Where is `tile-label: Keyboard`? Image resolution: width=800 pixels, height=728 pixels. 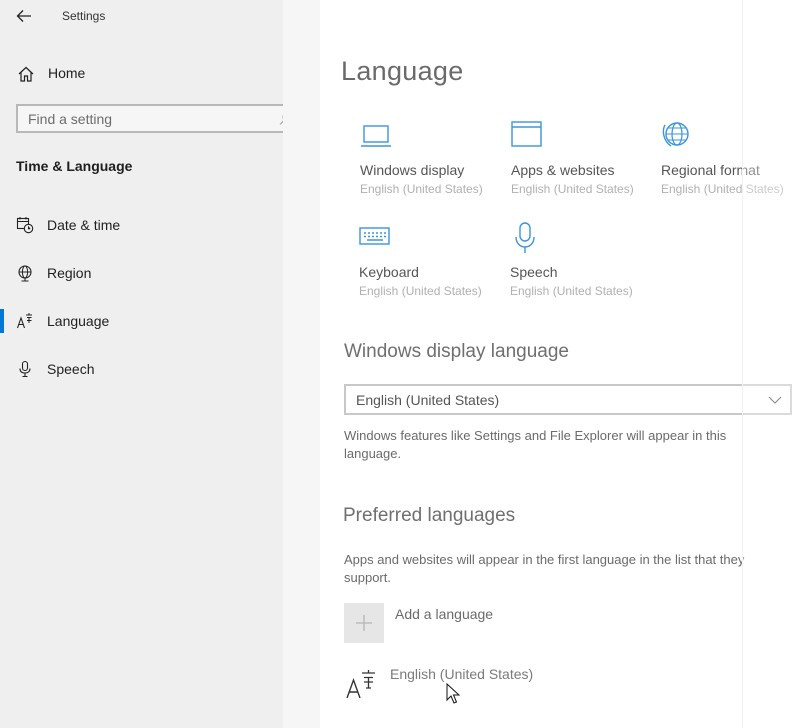 tile-label: Keyboard is located at coordinates (389, 272).